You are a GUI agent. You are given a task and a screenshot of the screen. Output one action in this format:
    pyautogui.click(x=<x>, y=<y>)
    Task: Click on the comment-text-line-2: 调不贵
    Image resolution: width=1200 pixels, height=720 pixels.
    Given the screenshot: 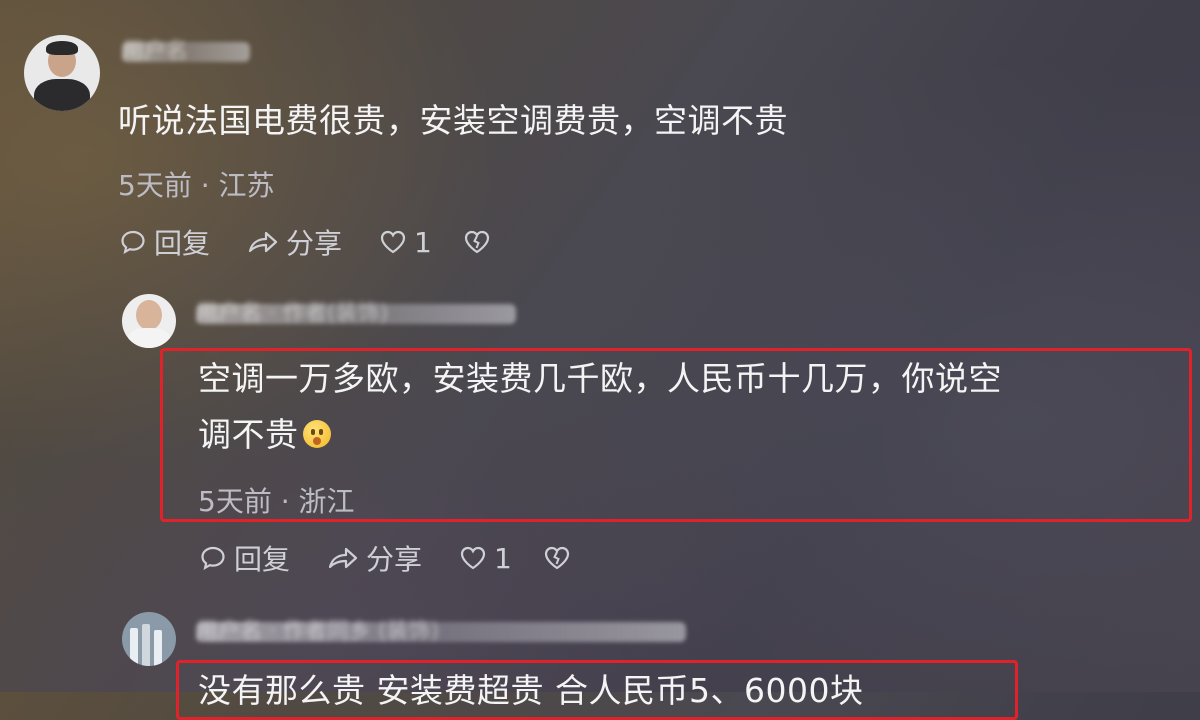 What is the action you would take?
    pyautogui.click(x=264, y=435)
    